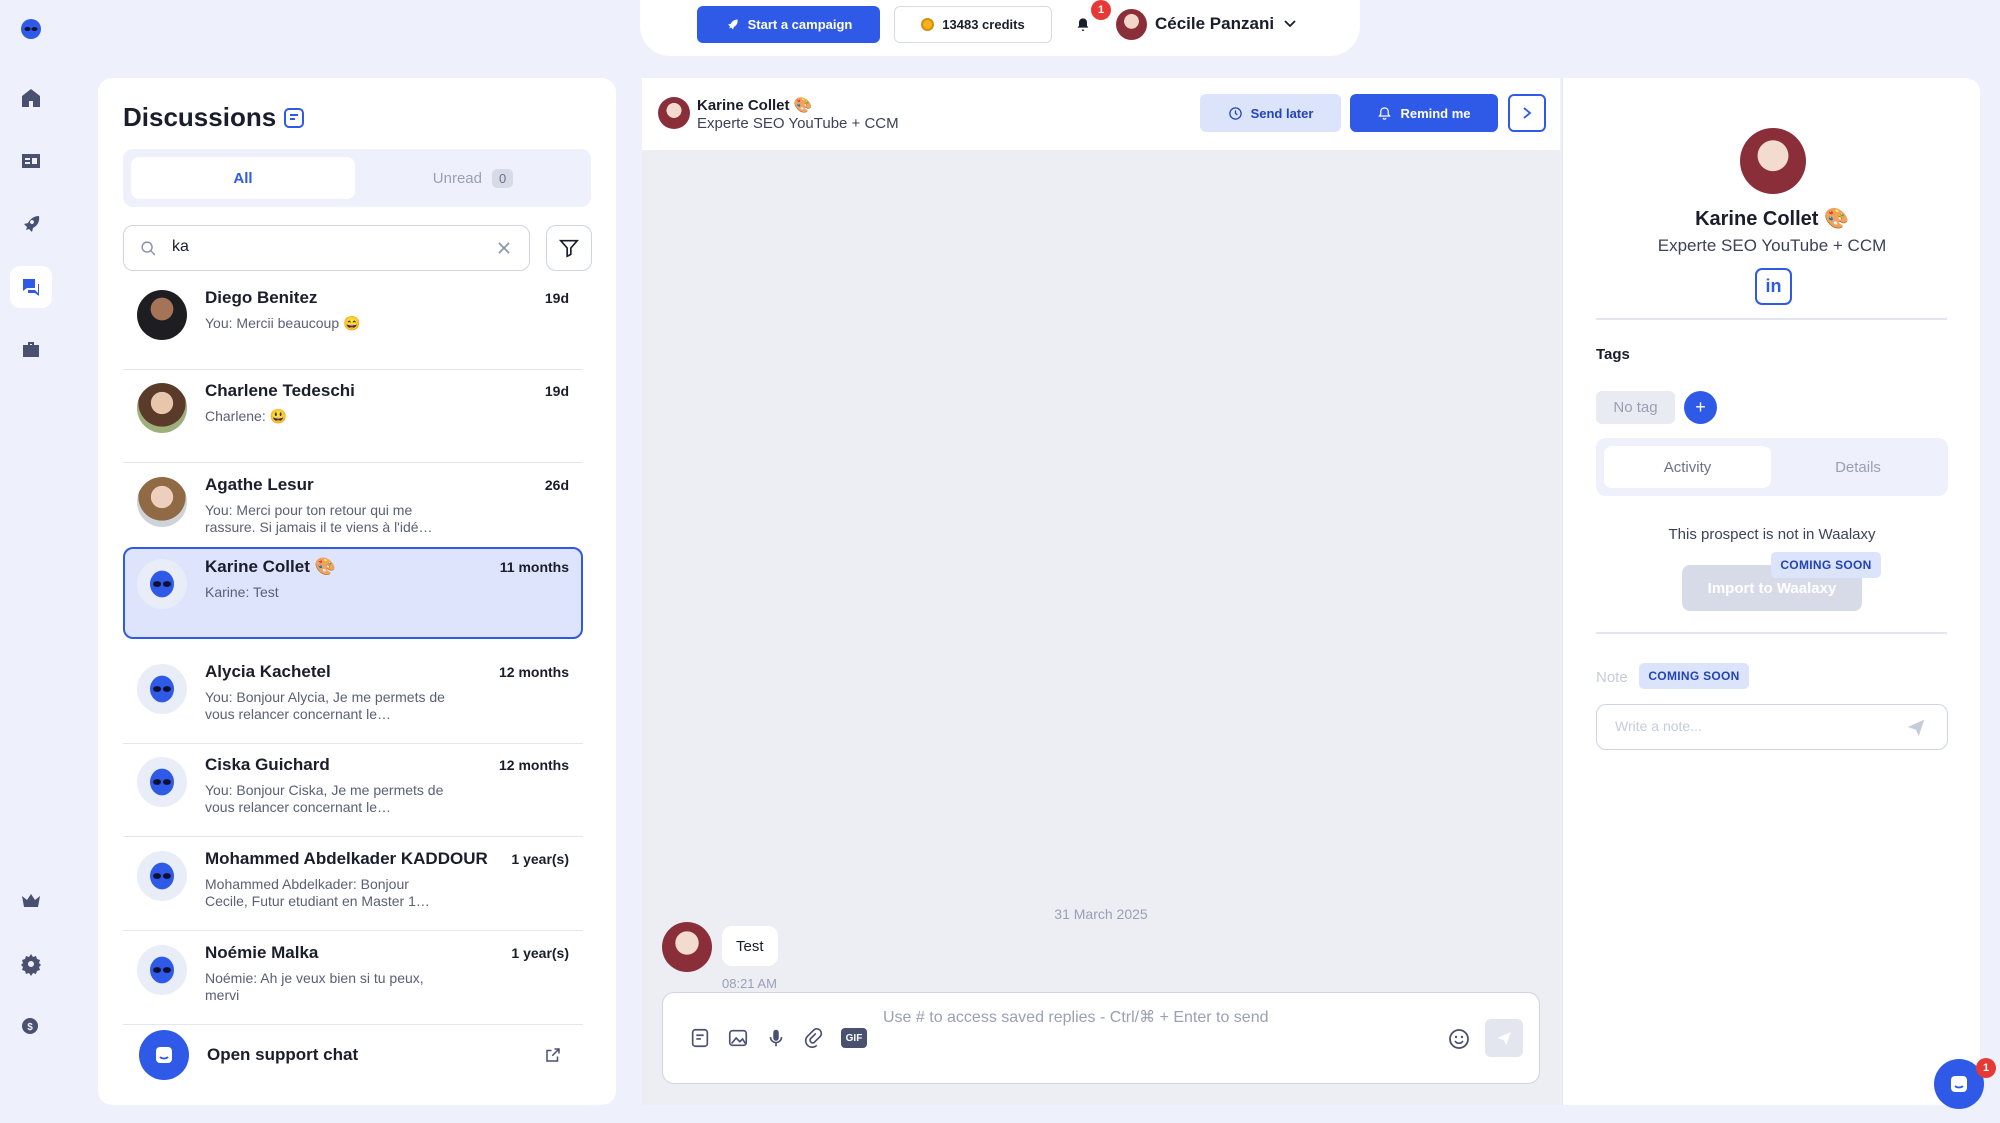 Image resolution: width=2000 pixels, height=1123 pixels. I want to click on tags-heading: Tags, so click(1613, 354).